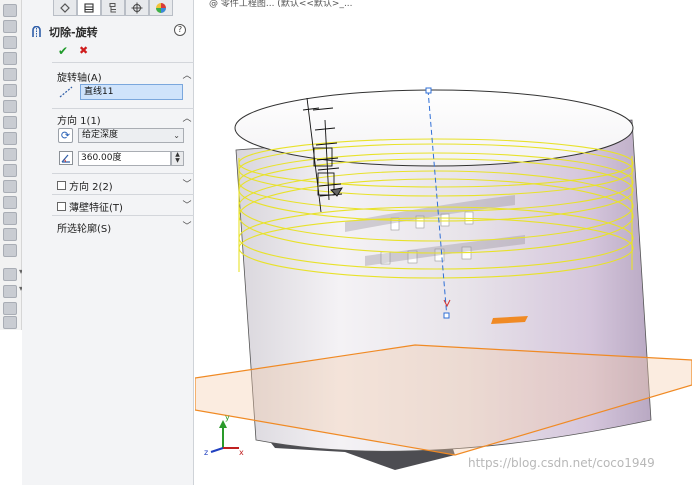  What do you see at coordinates (61, 206) in the screenshot?
I see `thin-feature-checkbox` at bounding box center [61, 206].